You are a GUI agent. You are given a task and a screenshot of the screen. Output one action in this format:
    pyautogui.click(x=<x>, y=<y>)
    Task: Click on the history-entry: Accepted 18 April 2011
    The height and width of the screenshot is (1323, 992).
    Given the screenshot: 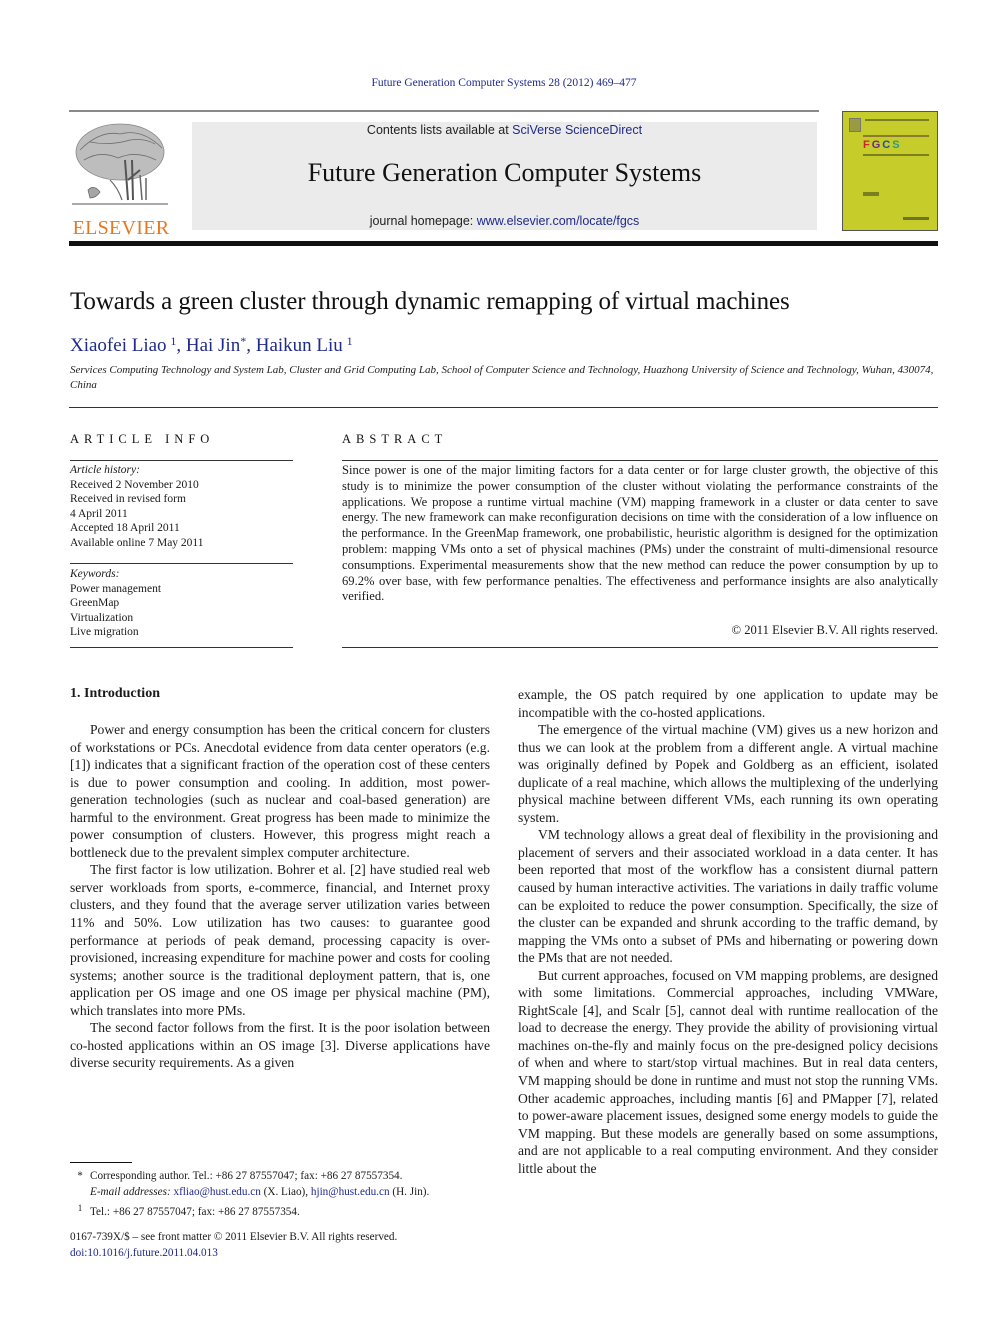 What is the action you would take?
    pyautogui.click(x=125, y=528)
    